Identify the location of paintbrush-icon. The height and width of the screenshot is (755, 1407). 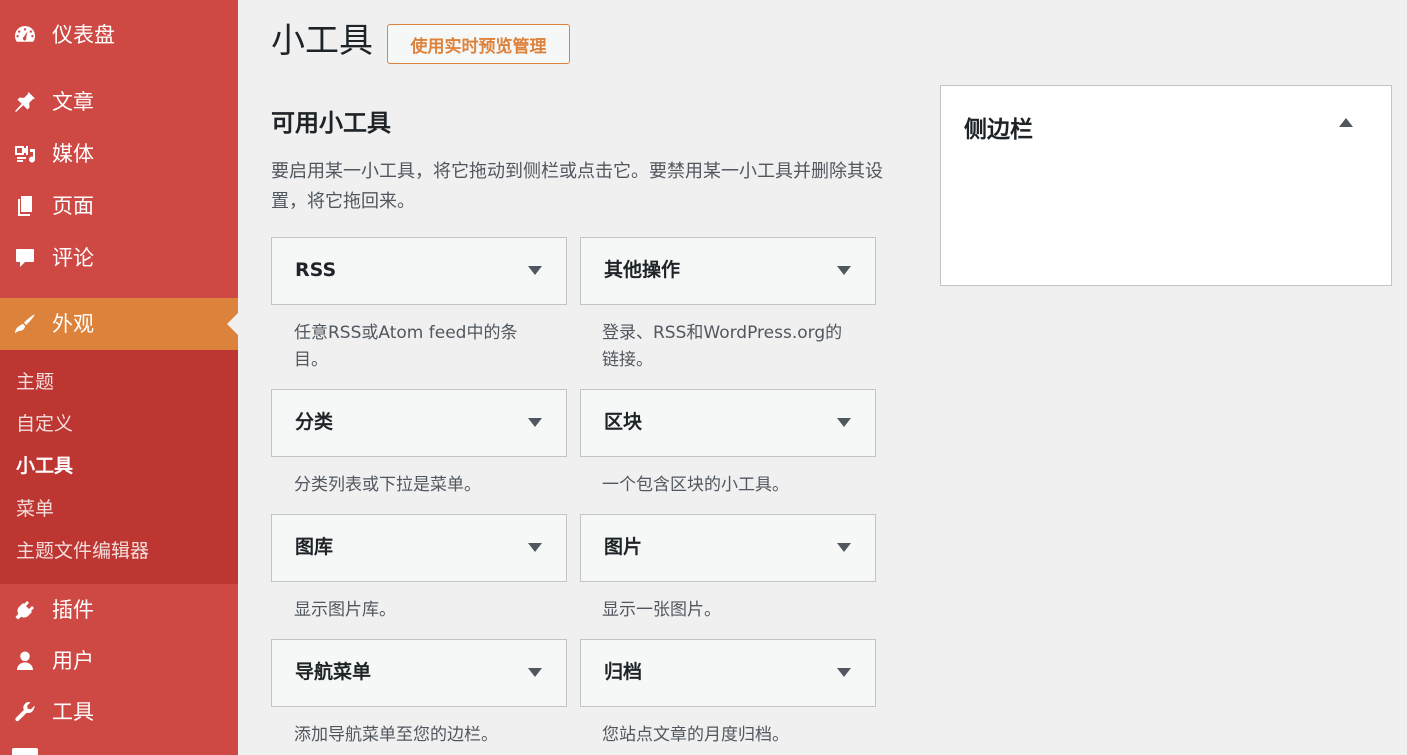
(25, 324).